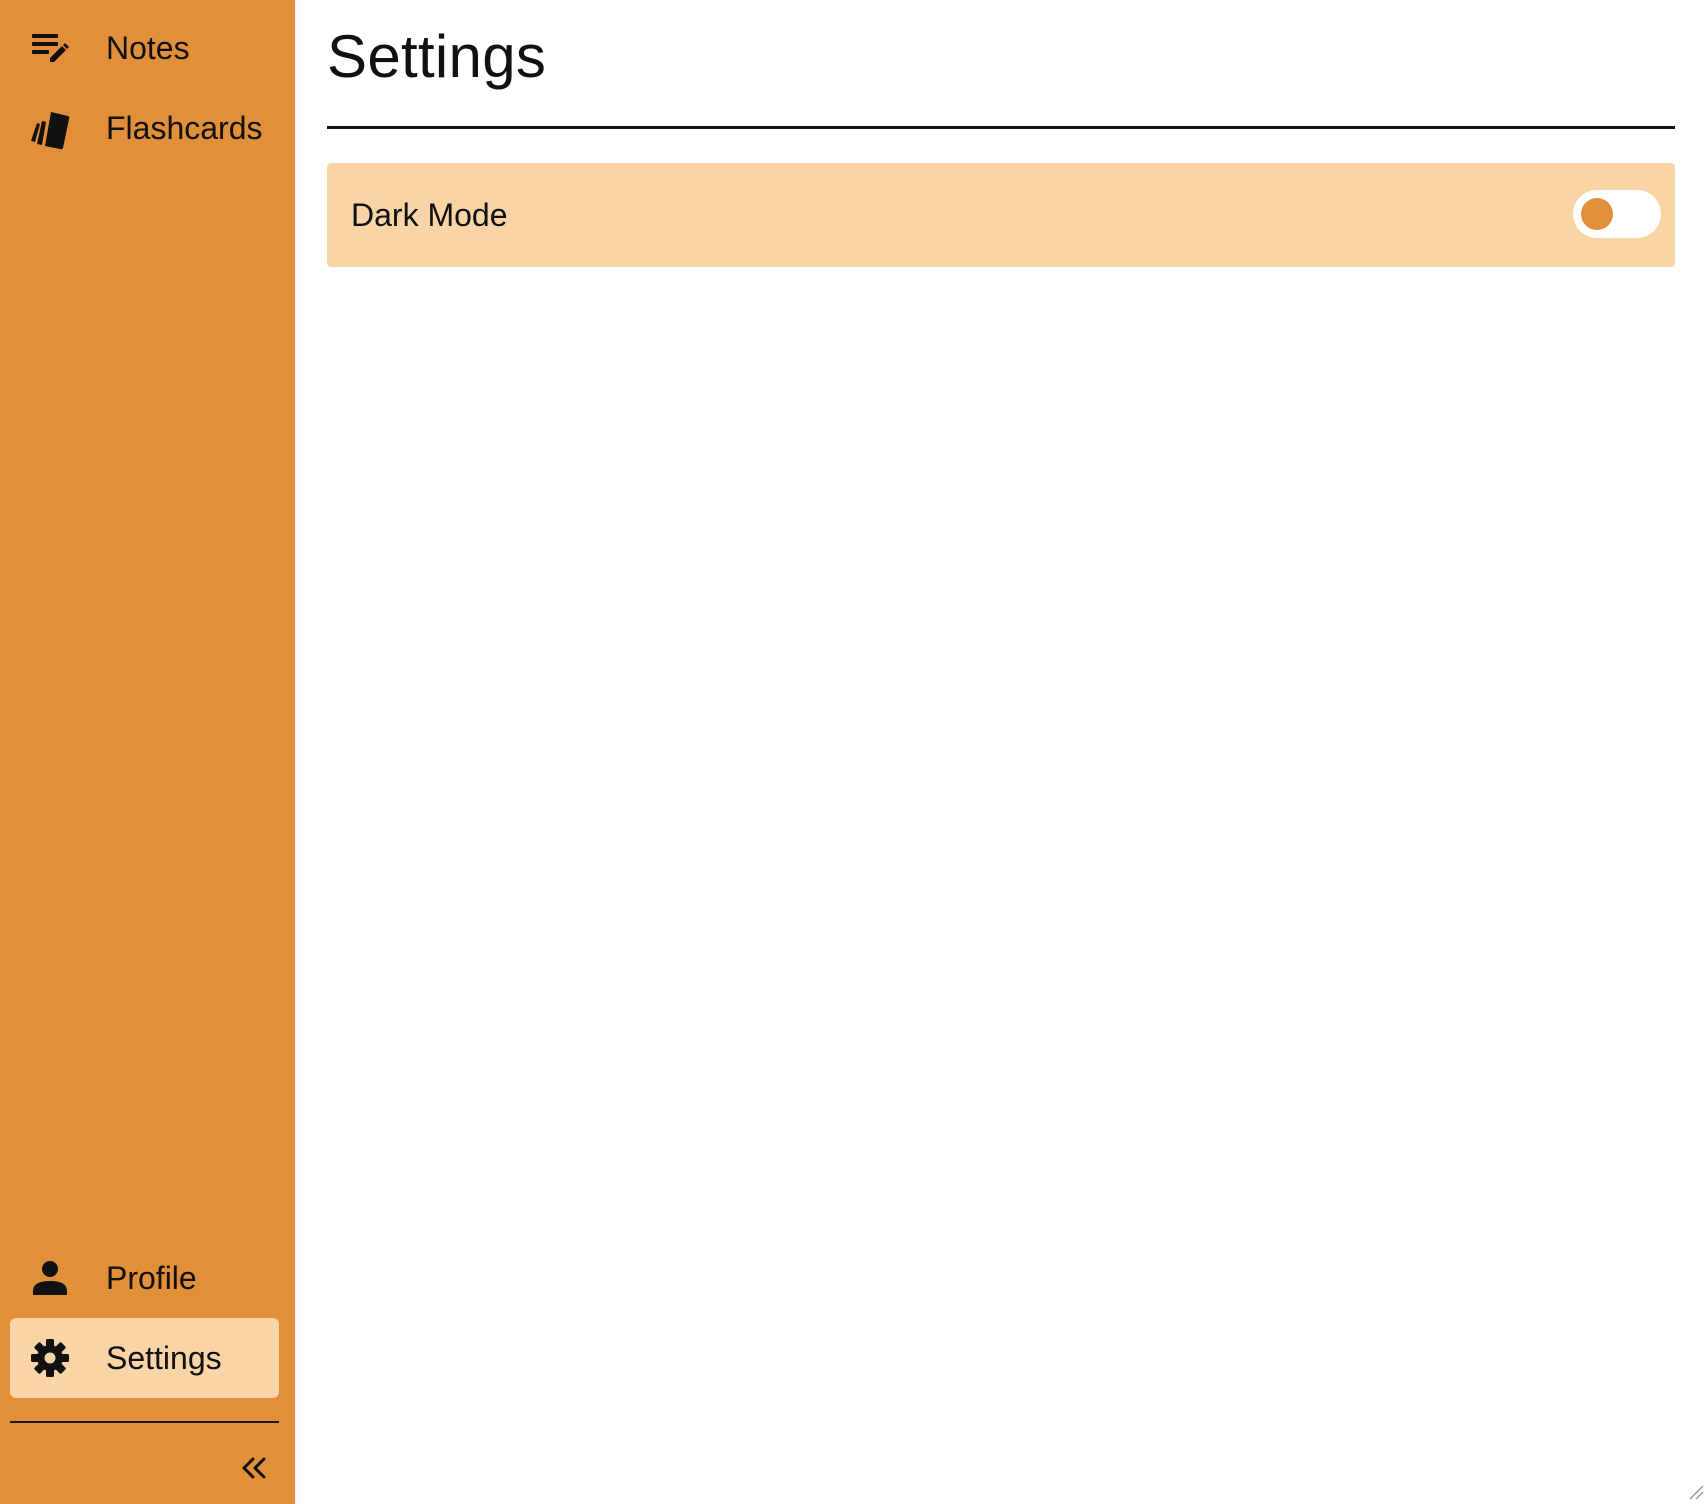  What do you see at coordinates (1001, 215) in the screenshot?
I see `setting-row-dark-mode: Dark Mode` at bounding box center [1001, 215].